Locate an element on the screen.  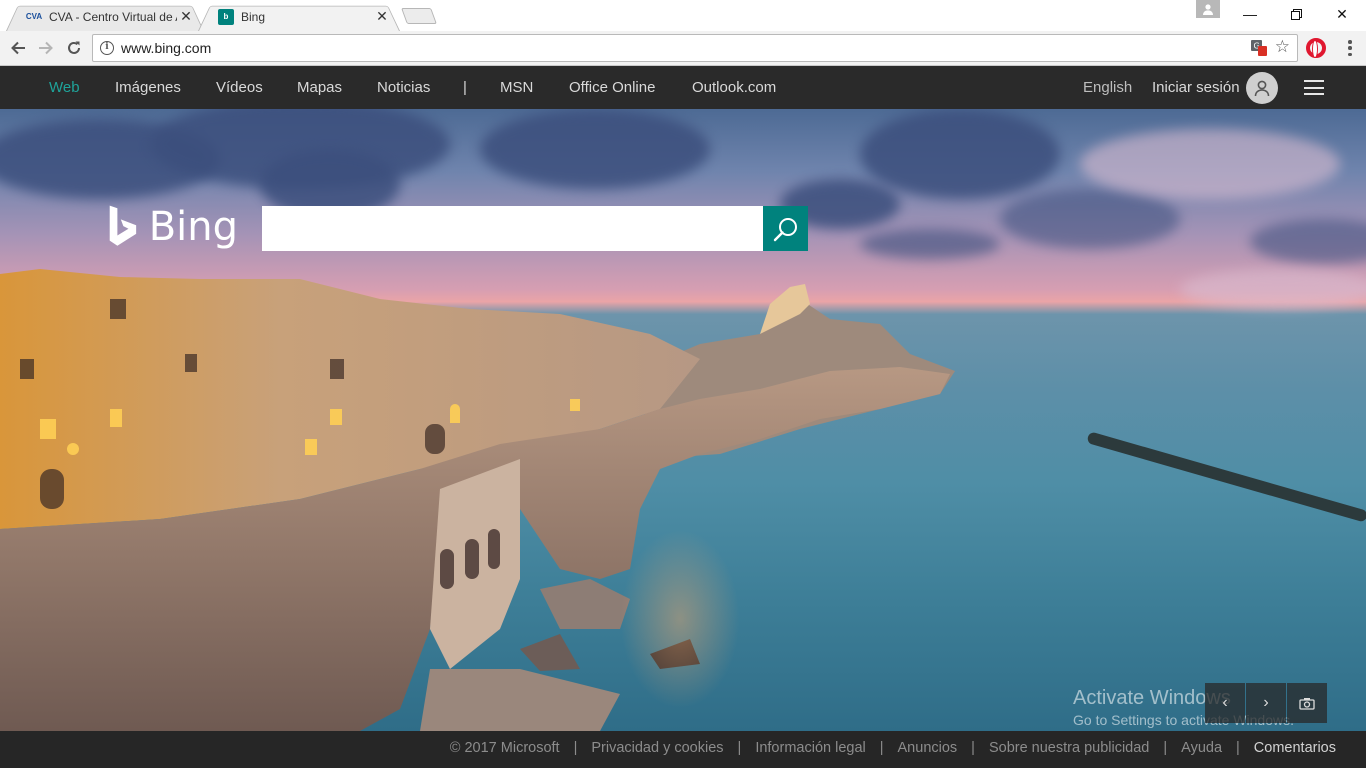
opera-icon is located at coordinates (1316, 48).